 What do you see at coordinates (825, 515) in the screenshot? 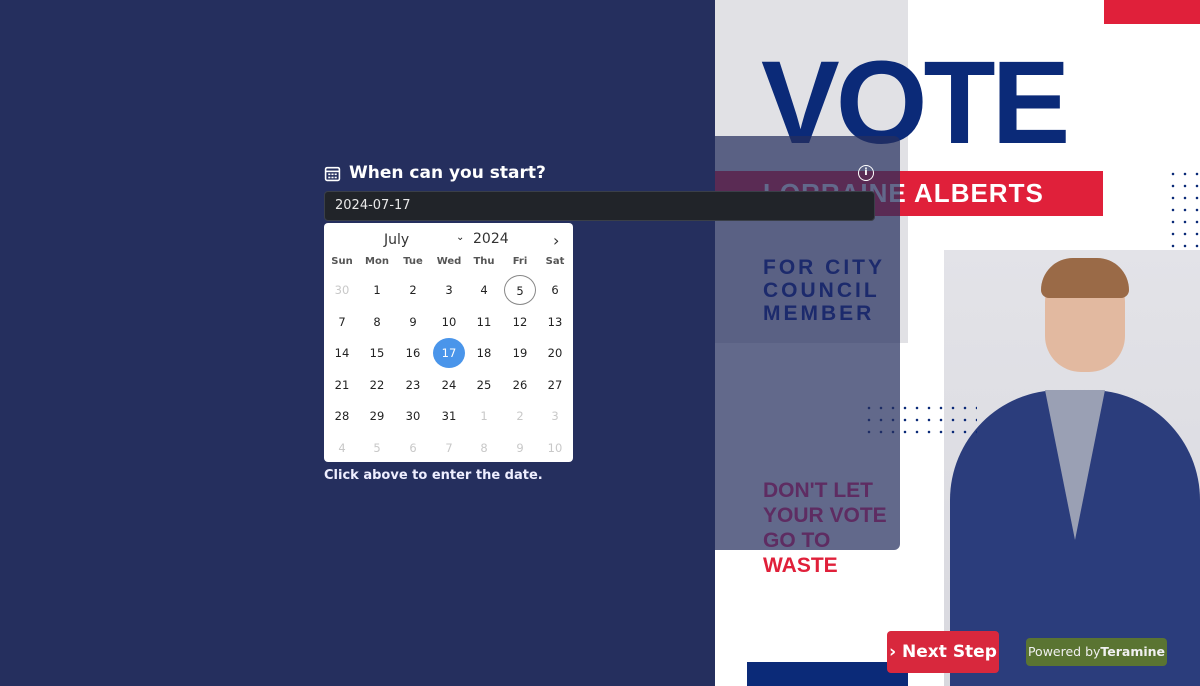
I see `slogan-text: DON'T LET YOUR VOTE GO TO` at bounding box center [825, 515].